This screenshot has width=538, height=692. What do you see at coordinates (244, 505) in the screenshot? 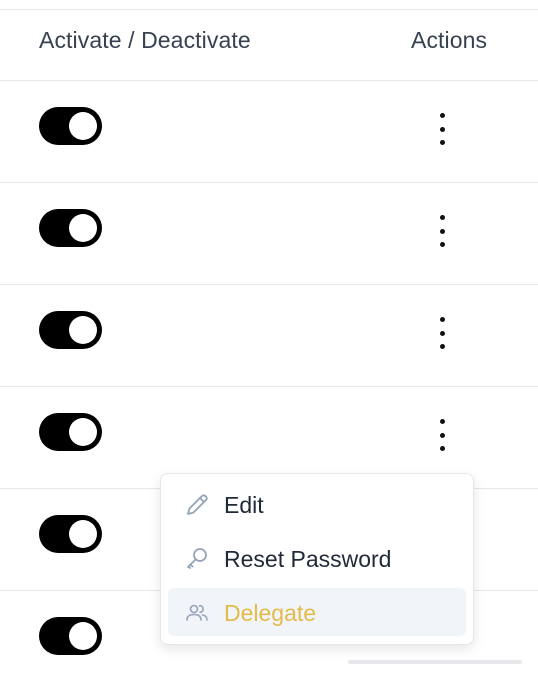
I see `menu-item-label: Edit` at bounding box center [244, 505].